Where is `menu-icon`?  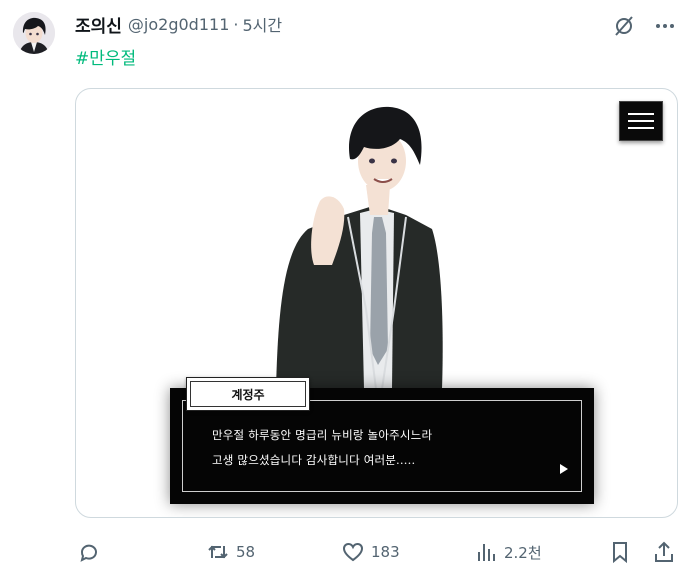 menu-icon is located at coordinates (641, 121).